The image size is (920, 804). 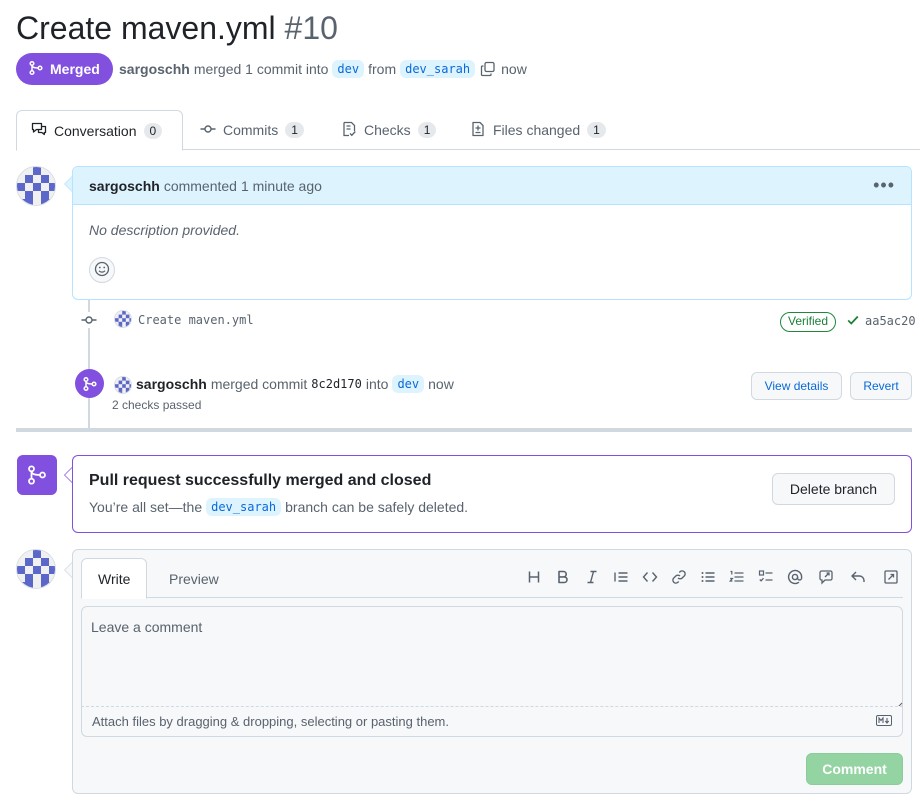 What do you see at coordinates (884, 721) in the screenshot?
I see `markdown-icon` at bounding box center [884, 721].